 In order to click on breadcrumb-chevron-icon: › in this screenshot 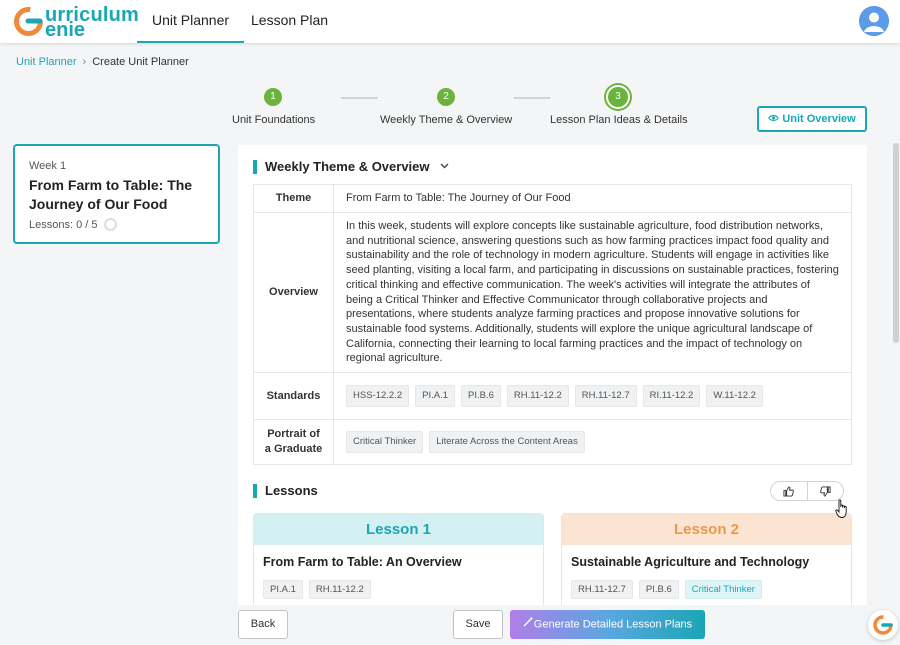, I will do `click(84, 62)`.